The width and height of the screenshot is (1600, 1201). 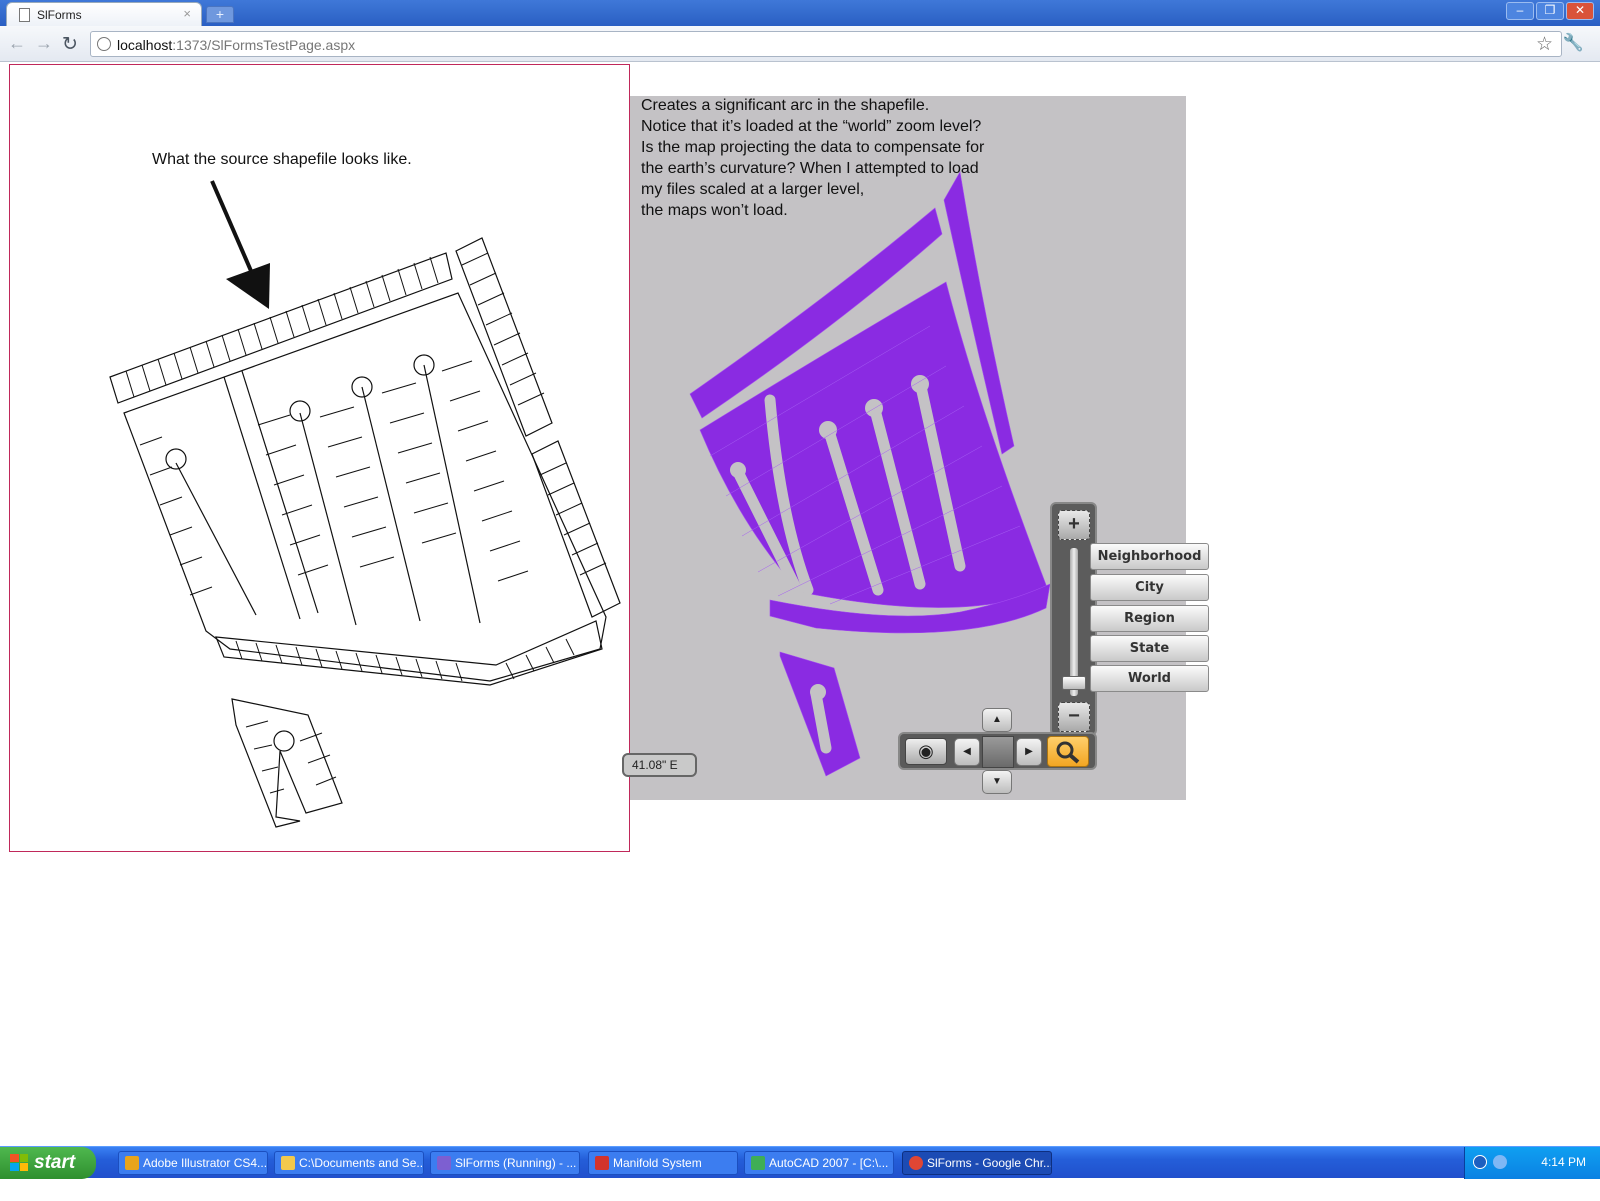 I want to click on tab-slforms: SlForms ×, so click(x=104, y=14).